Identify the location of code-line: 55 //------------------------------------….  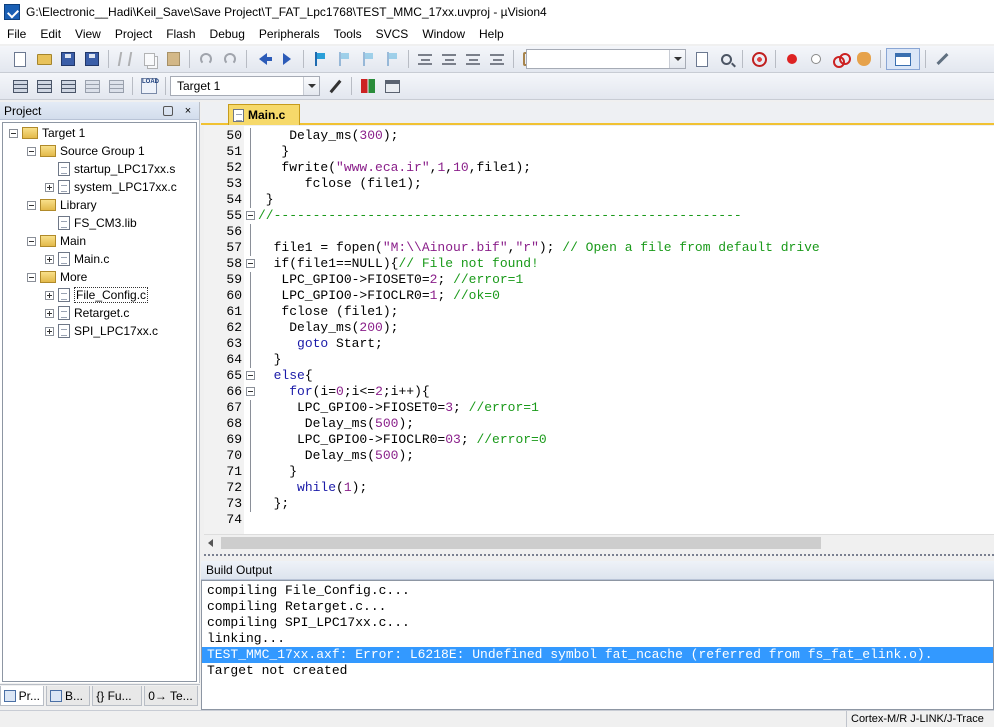
(599, 216).